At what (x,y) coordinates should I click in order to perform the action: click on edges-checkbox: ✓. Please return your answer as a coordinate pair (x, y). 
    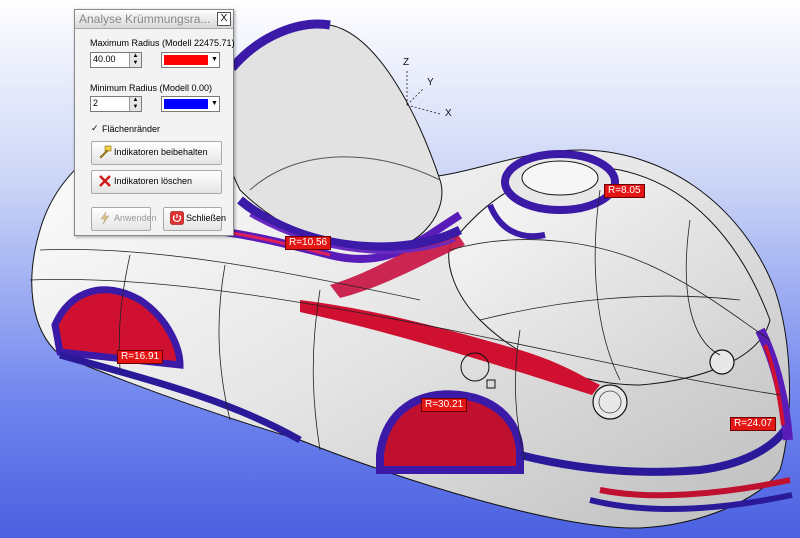
    Looking at the image, I should click on (95, 128).